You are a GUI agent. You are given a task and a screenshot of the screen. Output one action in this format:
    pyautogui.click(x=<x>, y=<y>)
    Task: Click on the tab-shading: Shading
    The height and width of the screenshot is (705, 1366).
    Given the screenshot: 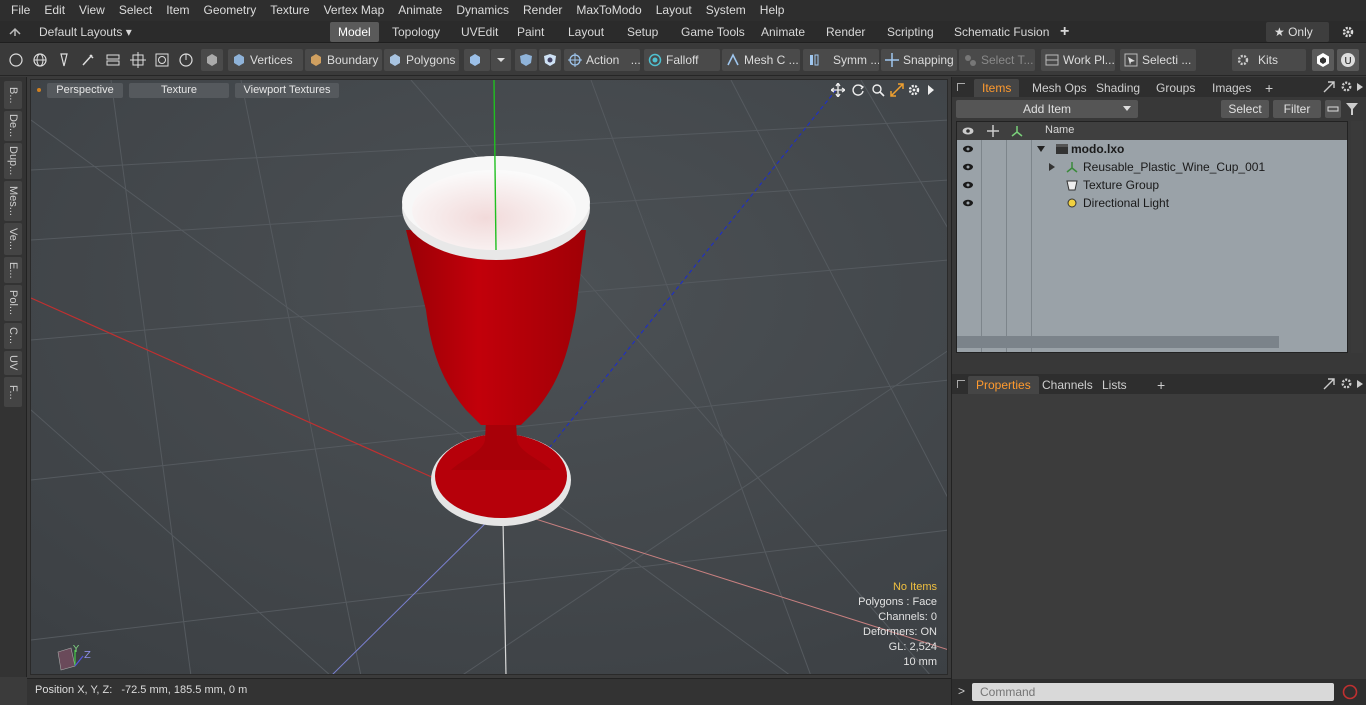 What is the action you would take?
    pyautogui.click(x=1118, y=88)
    